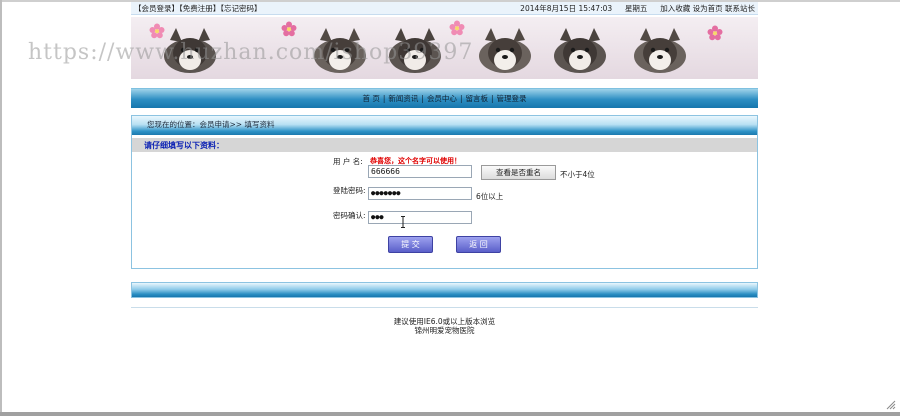 The image size is (900, 416). What do you see at coordinates (370, 98) in the screenshot?
I see `nav-item-home: 首 页` at bounding box center [370, 98].